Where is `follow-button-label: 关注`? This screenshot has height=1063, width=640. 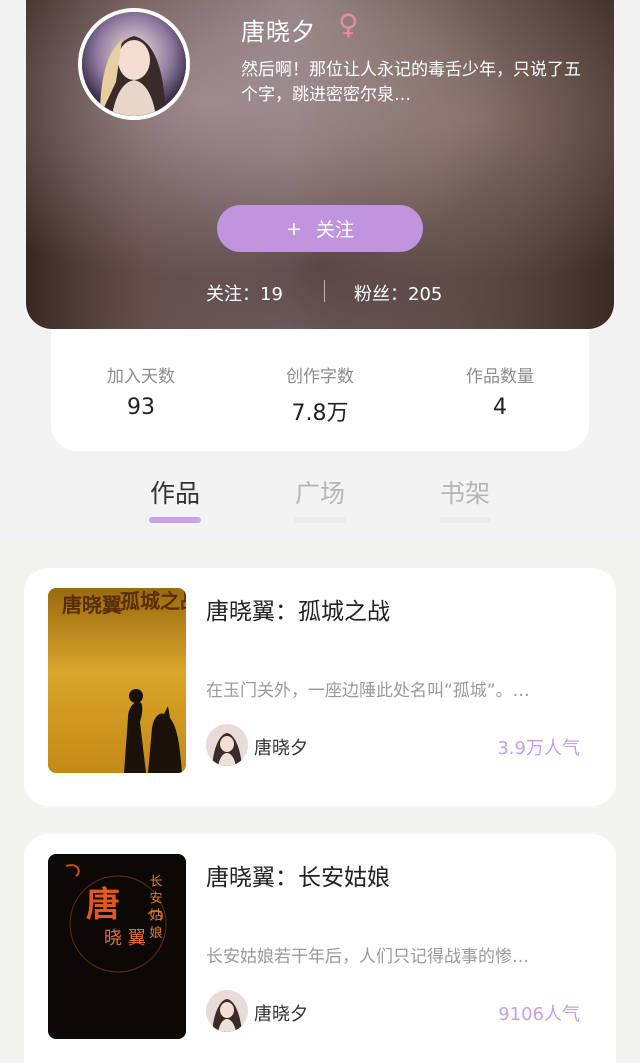
follow-button-label: 关注 is located at coordinates (334, 230).